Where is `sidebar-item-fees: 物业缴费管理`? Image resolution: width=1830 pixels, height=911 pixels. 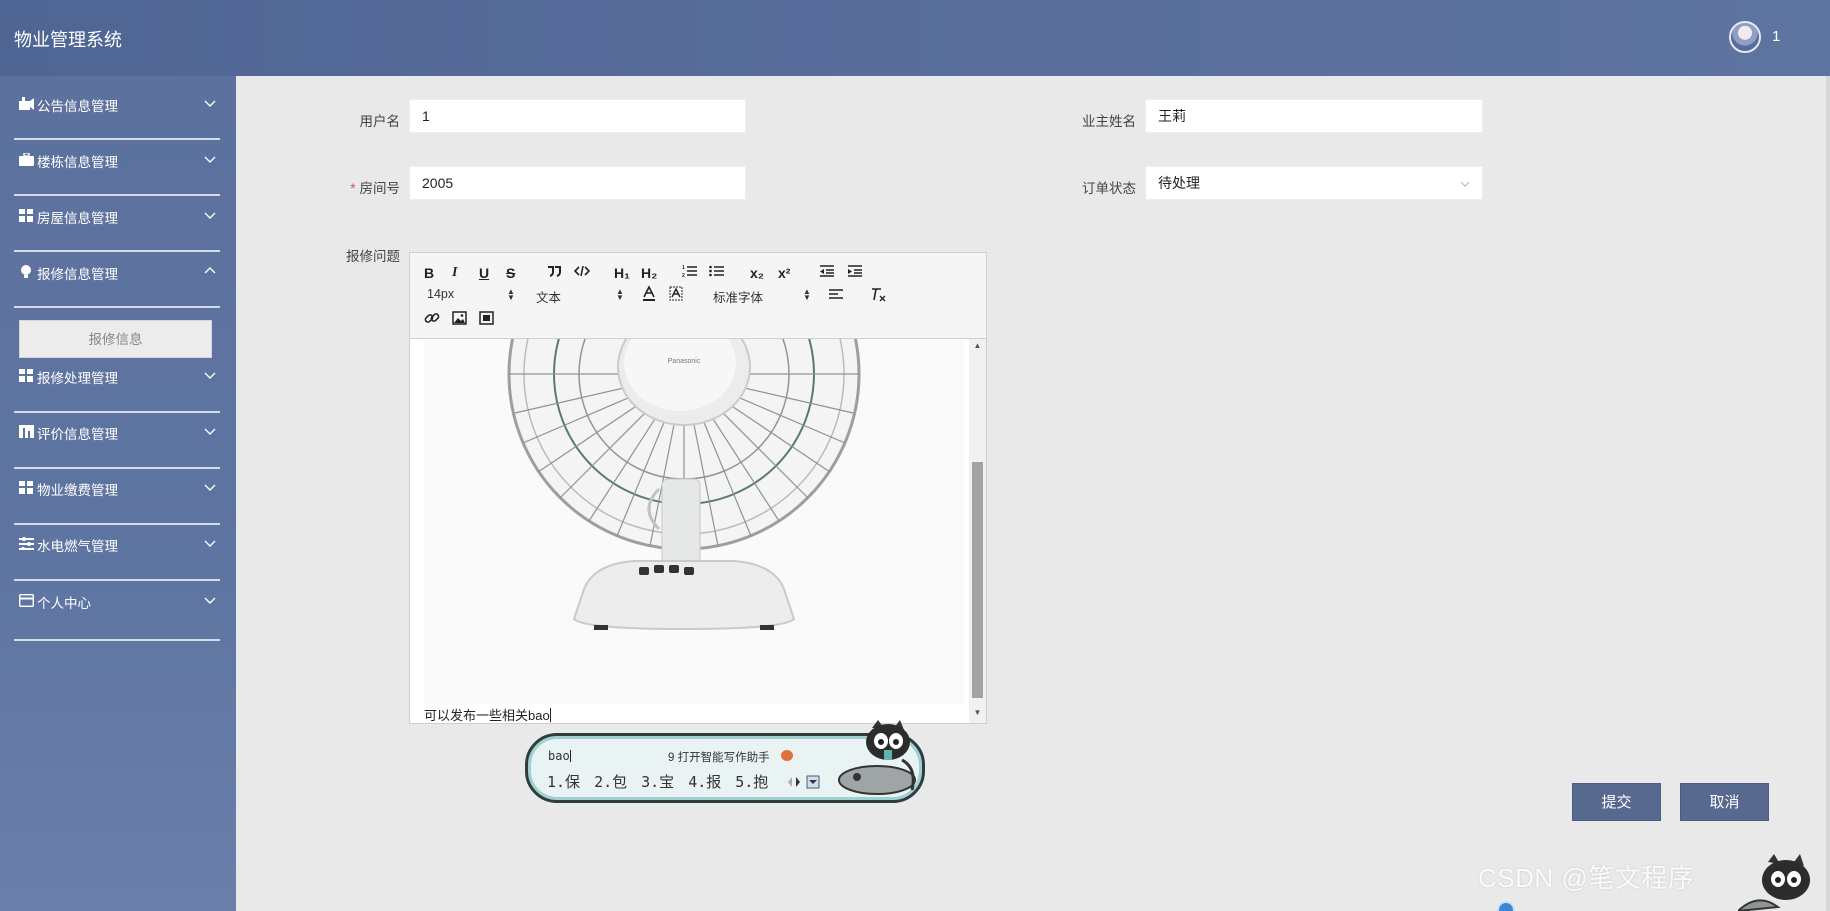 sidebar-item-fees: 物业缴费管理 is located at coordinates (118, 488).